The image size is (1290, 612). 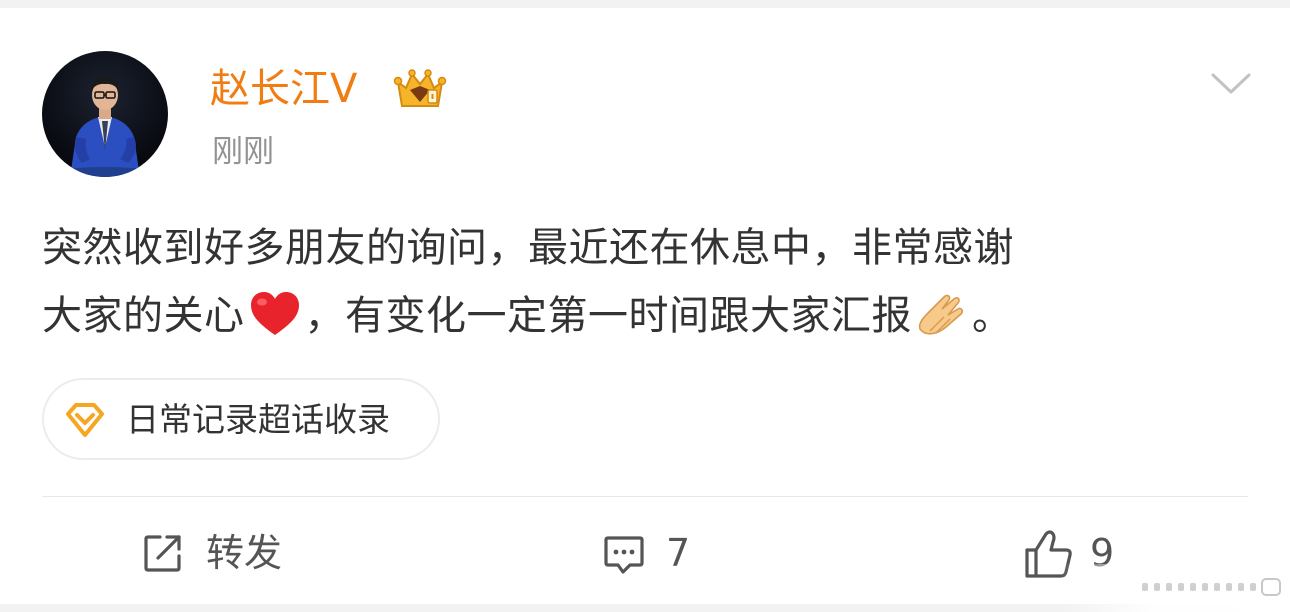 I want to click on post-time: 刚刚, so click(x=243, y=152).